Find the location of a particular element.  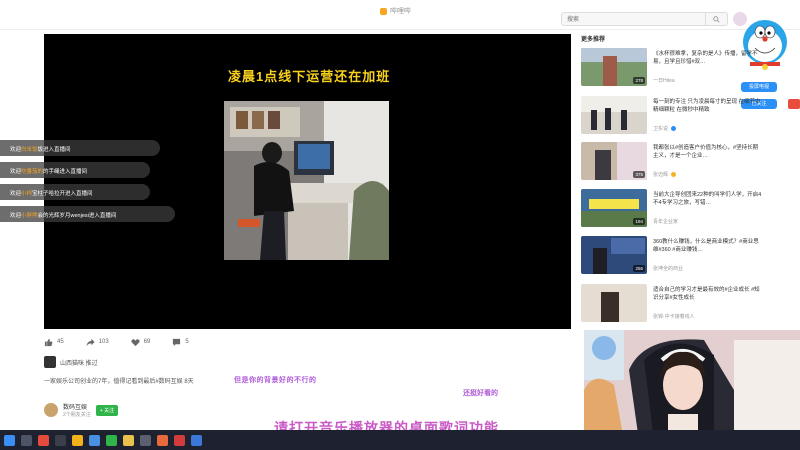

poster-row: 数码互娱 2个朋友关注 + 关注 is located at coordinates (81, 410).